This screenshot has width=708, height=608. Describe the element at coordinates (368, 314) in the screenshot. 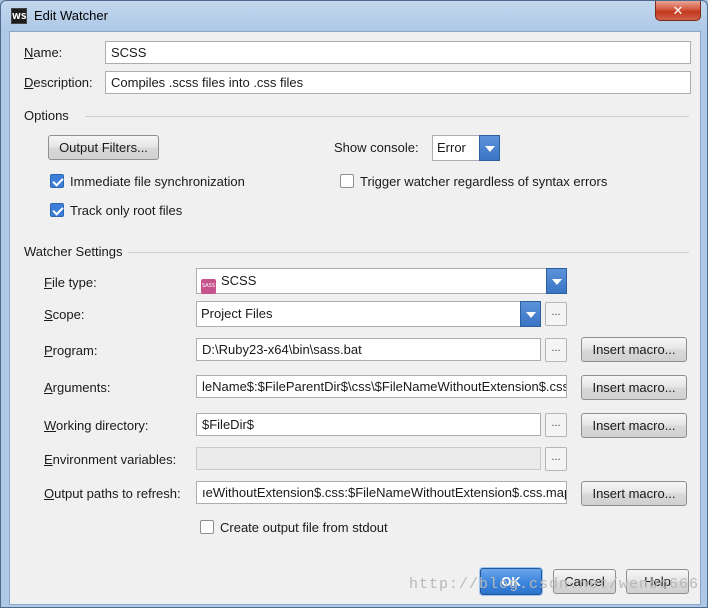

I see `scope-select: Project Files` at that location.